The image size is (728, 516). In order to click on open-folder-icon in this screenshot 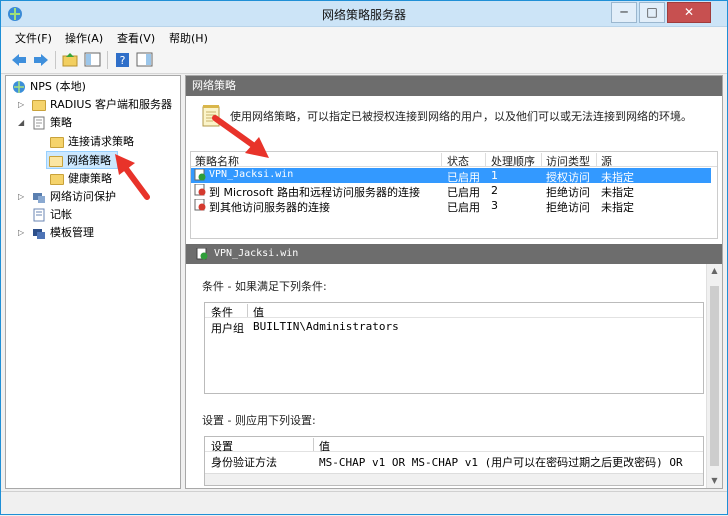, I will do `click(56, 161)`.